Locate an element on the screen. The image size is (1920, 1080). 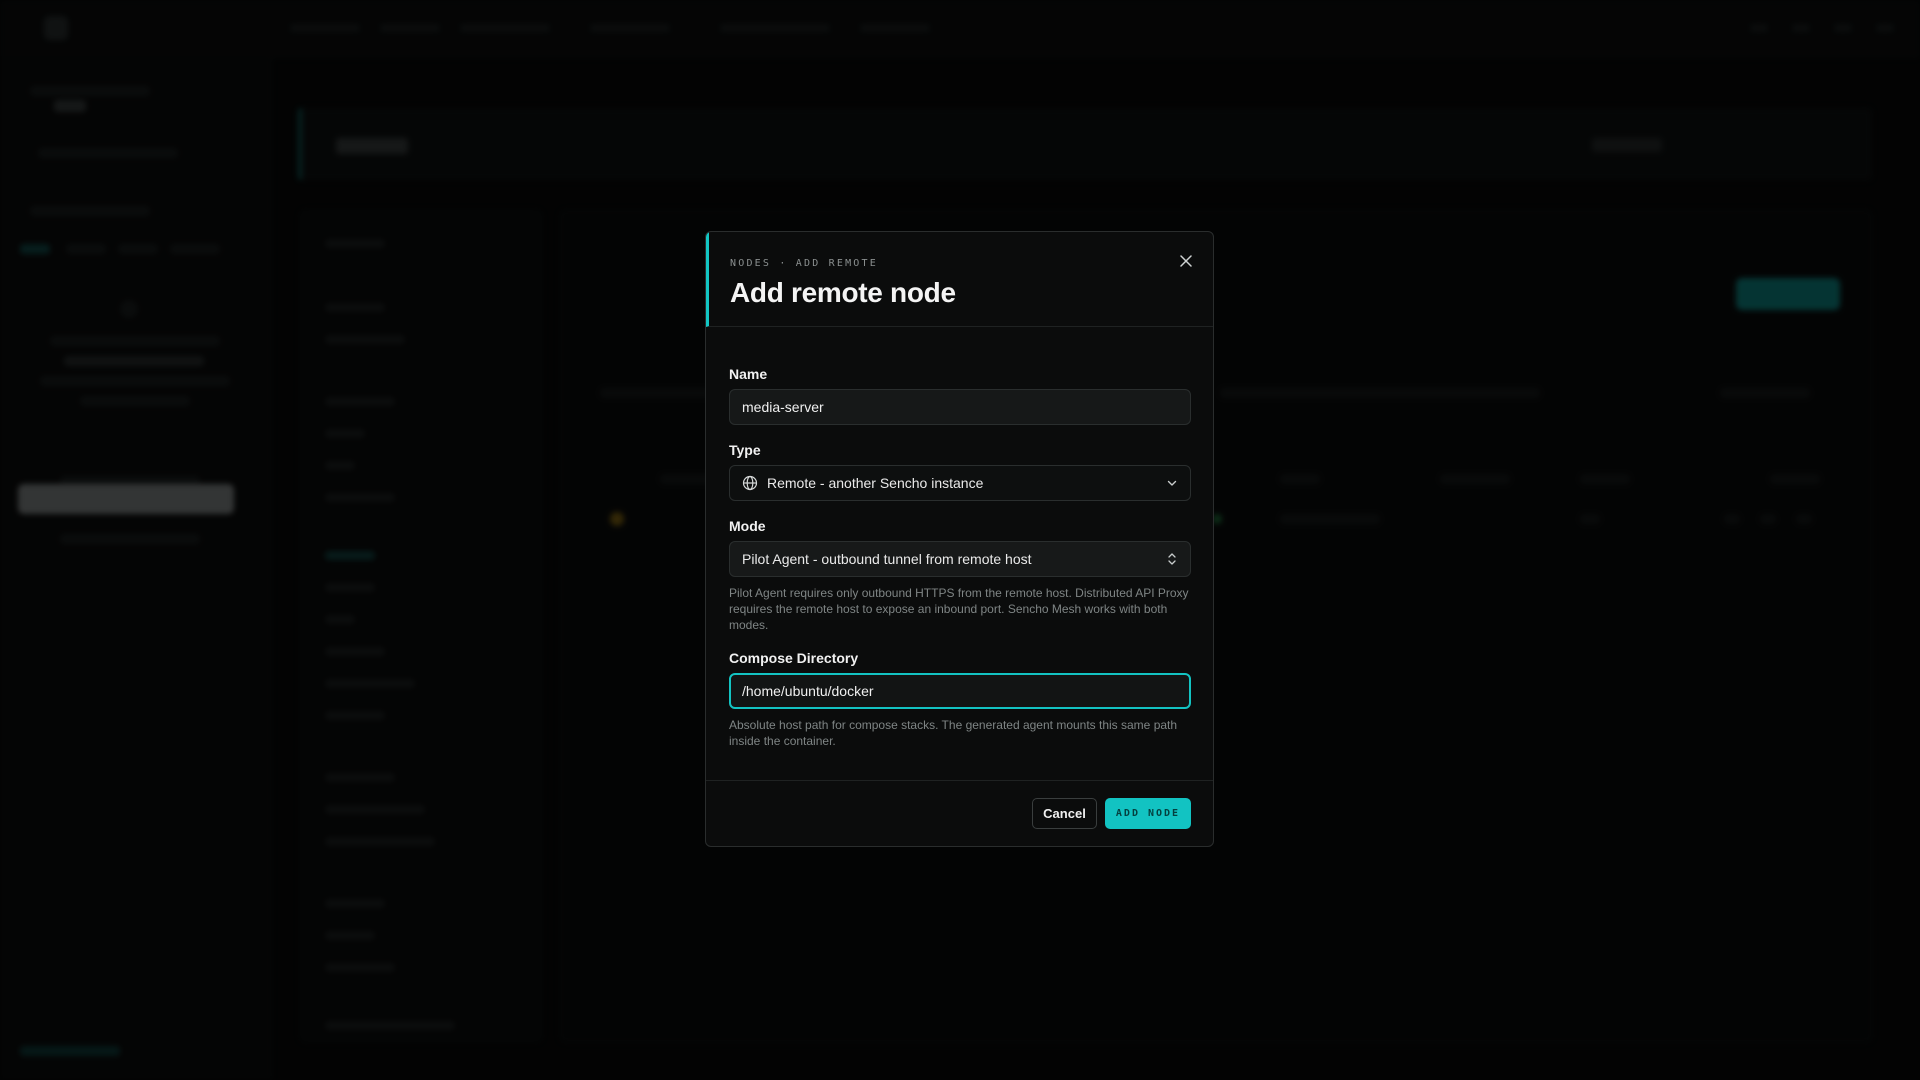
add-node-button: ADD NODE is located at coordinates (1148, 813).